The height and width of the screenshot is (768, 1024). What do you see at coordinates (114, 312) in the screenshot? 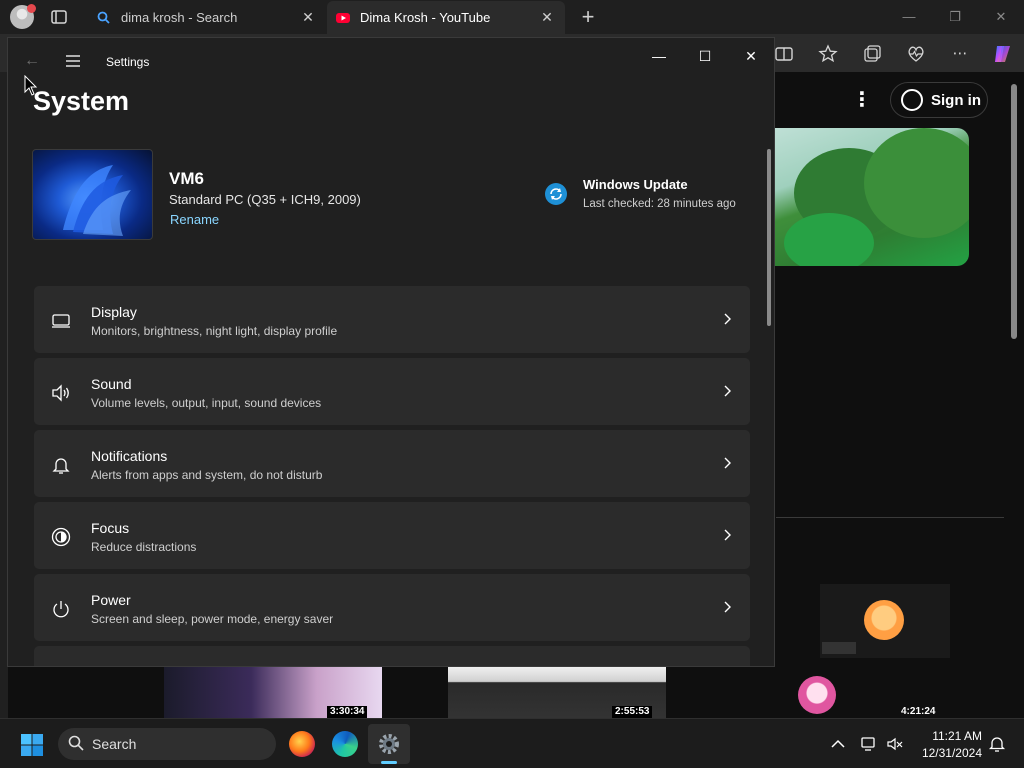
I see `item-label: Display` at bounding box center [114, 312].